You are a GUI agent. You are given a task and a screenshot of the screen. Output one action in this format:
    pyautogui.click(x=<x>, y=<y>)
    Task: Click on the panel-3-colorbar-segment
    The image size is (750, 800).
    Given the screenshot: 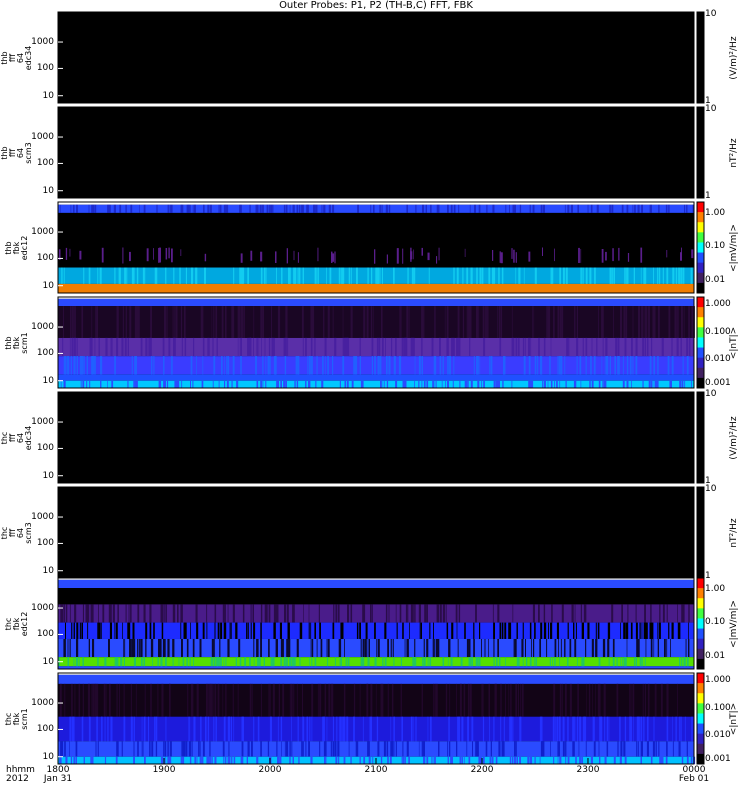 What is the action you would take?
    pyautogui.click(x=700, y=207)
    